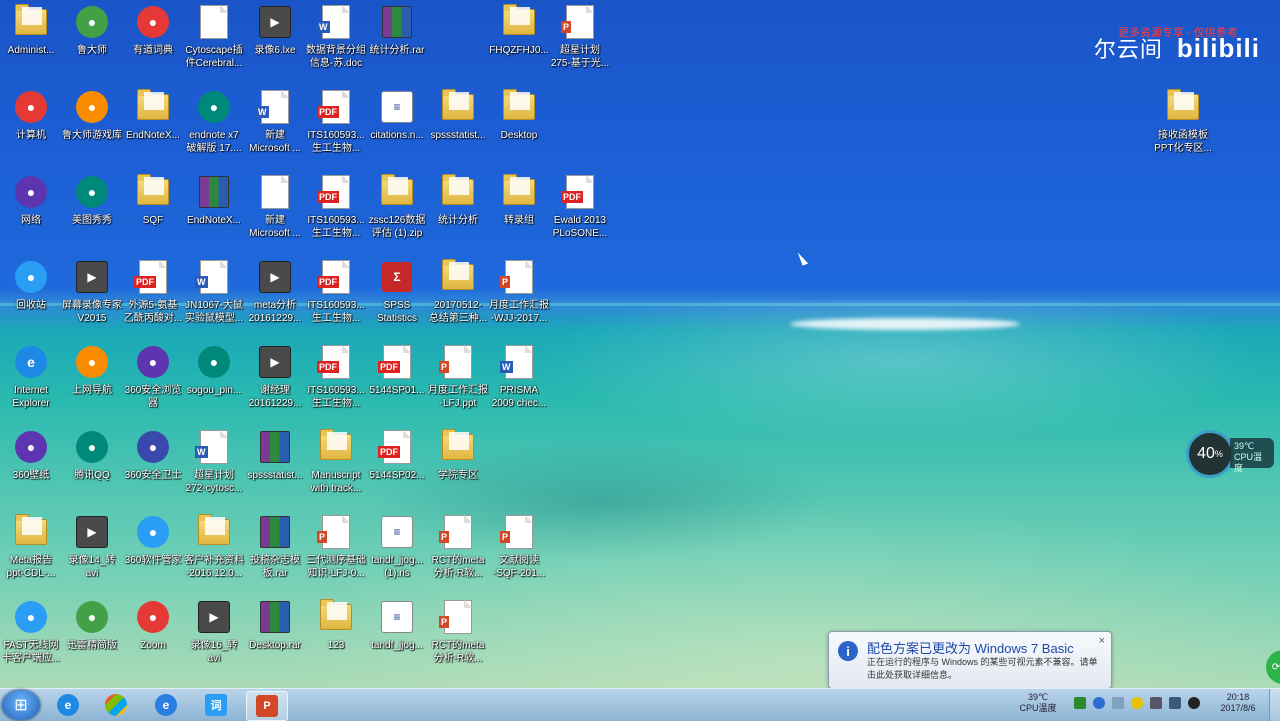 The image size is (1280, 721). Describe the element at coordinates (31, 362) in the screenshot. I see `ie-icon: e` at that location.